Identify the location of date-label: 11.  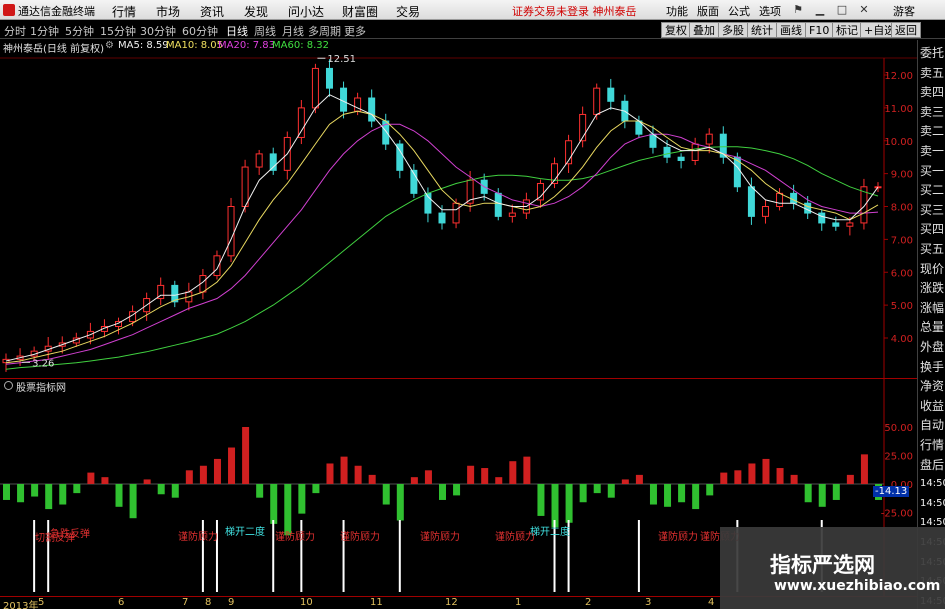
(376, 602).